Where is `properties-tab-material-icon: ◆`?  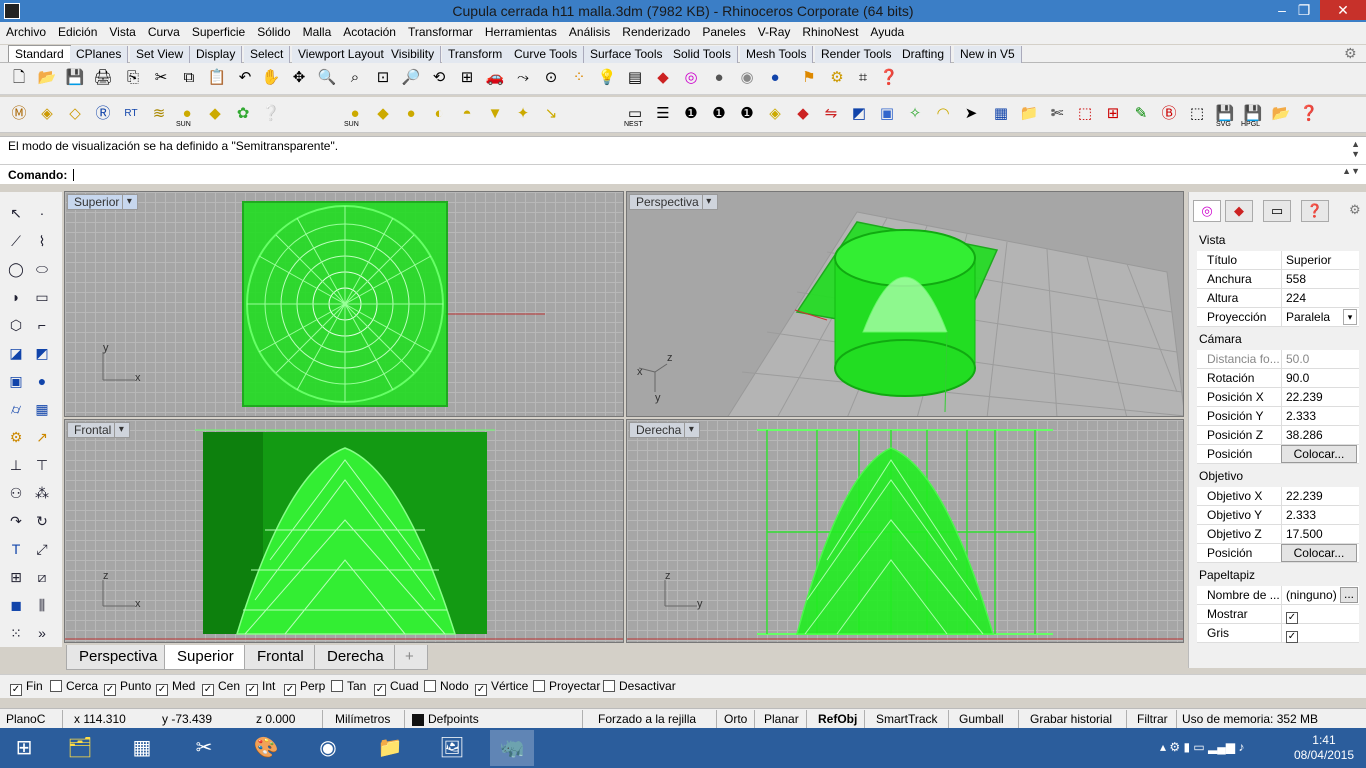
properties-tab-material-icon: ◆ is located at coordinates (1239, 211).